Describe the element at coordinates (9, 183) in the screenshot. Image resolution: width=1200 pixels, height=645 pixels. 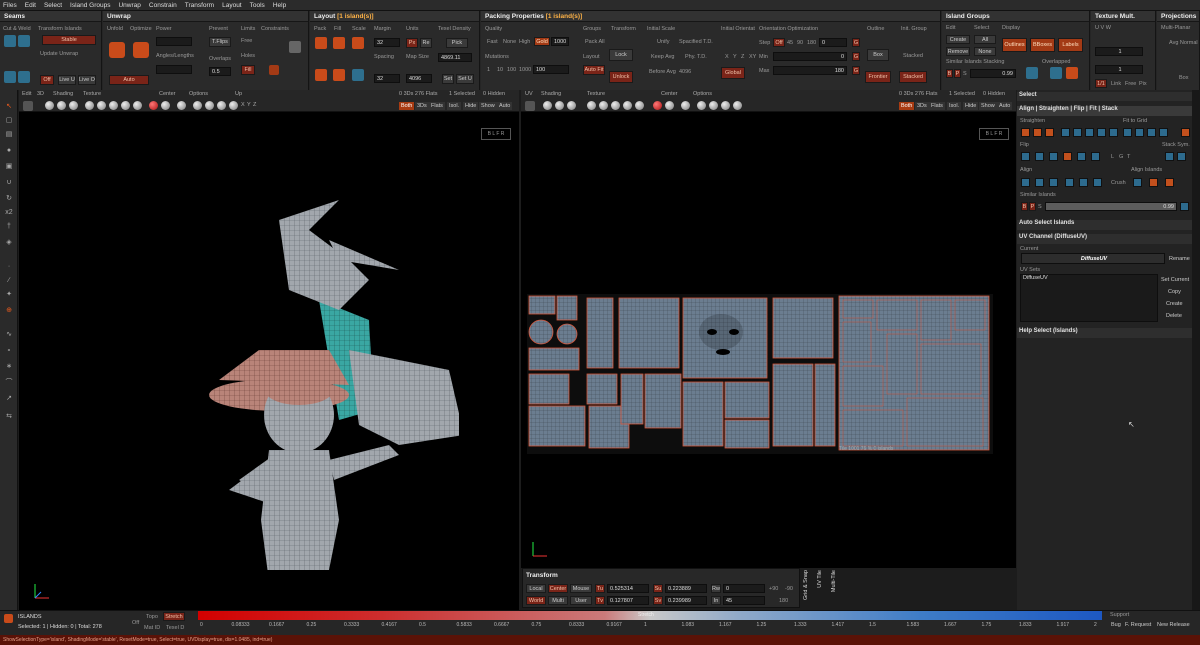
I see `magnet-icon: ∪` at that location.